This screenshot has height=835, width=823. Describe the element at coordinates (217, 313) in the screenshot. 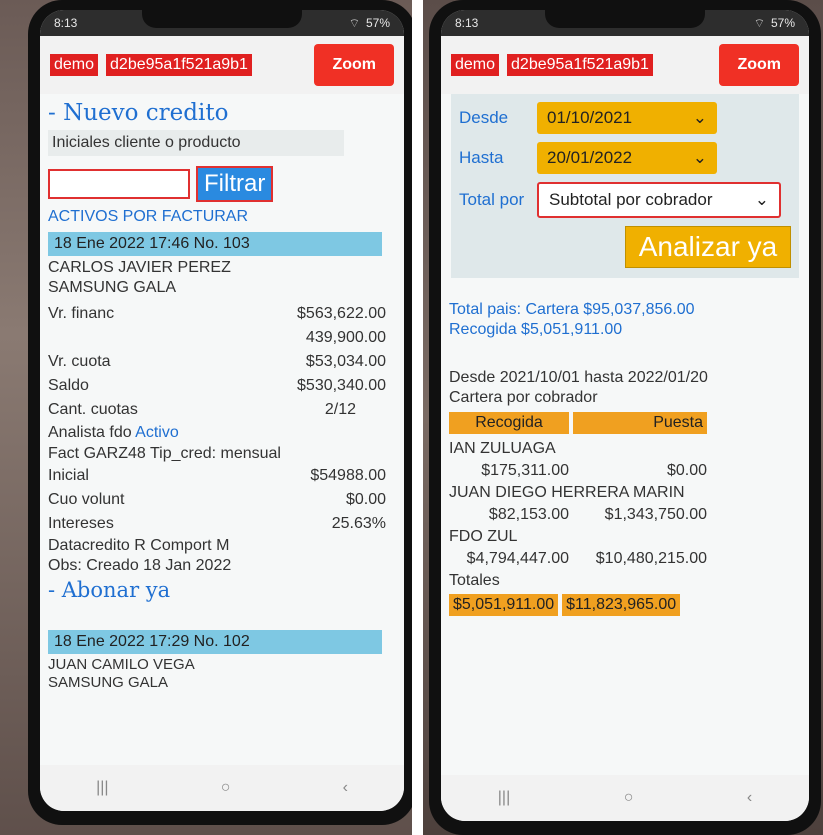

I see `financ-row: Vr. financ $563,622.00` at that location.